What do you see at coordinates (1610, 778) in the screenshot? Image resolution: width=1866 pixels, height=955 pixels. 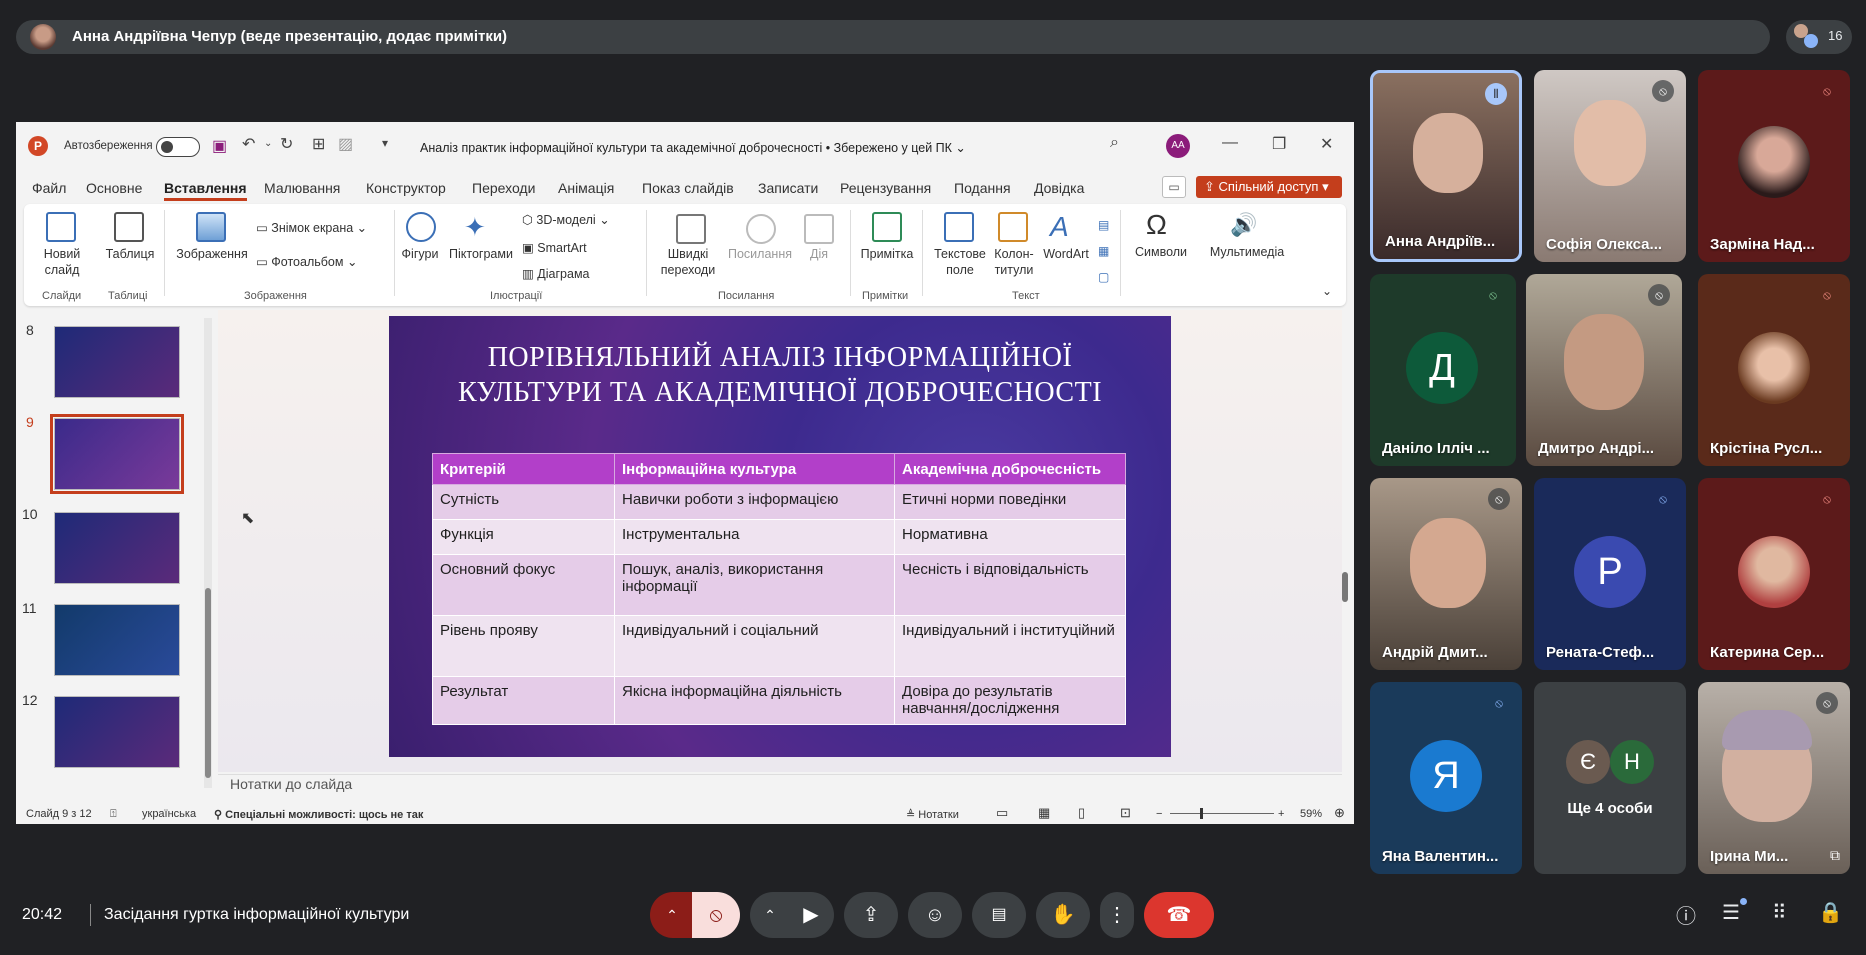 I see `more-participants-tile: Є Н Ще 4 особи` at bounding box center [1610, 778].